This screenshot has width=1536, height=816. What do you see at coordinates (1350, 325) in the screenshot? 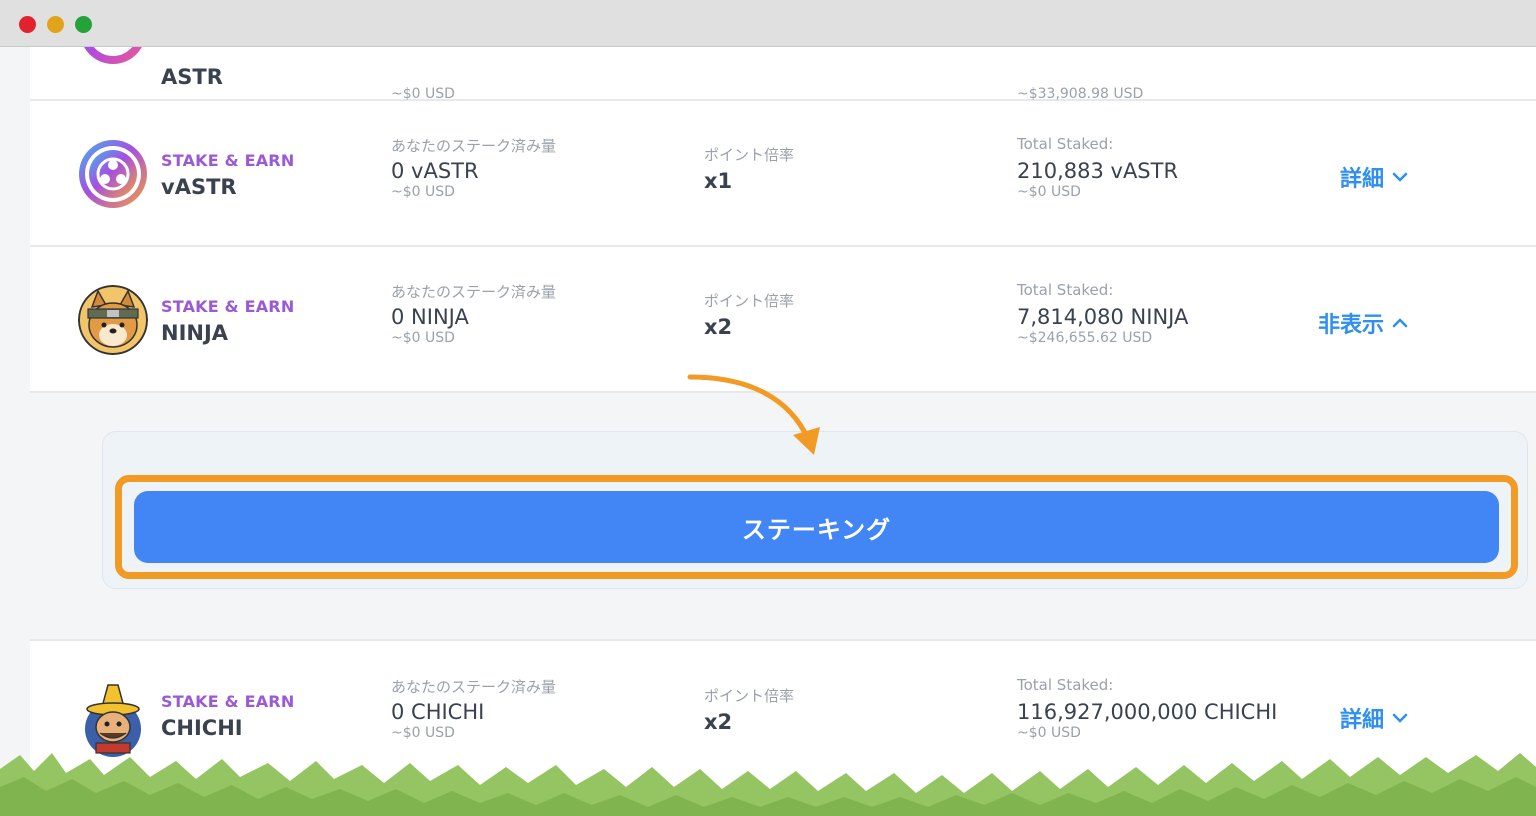
I see `hide-toggle-label: 非表示` at bounding box center [1350, 325].